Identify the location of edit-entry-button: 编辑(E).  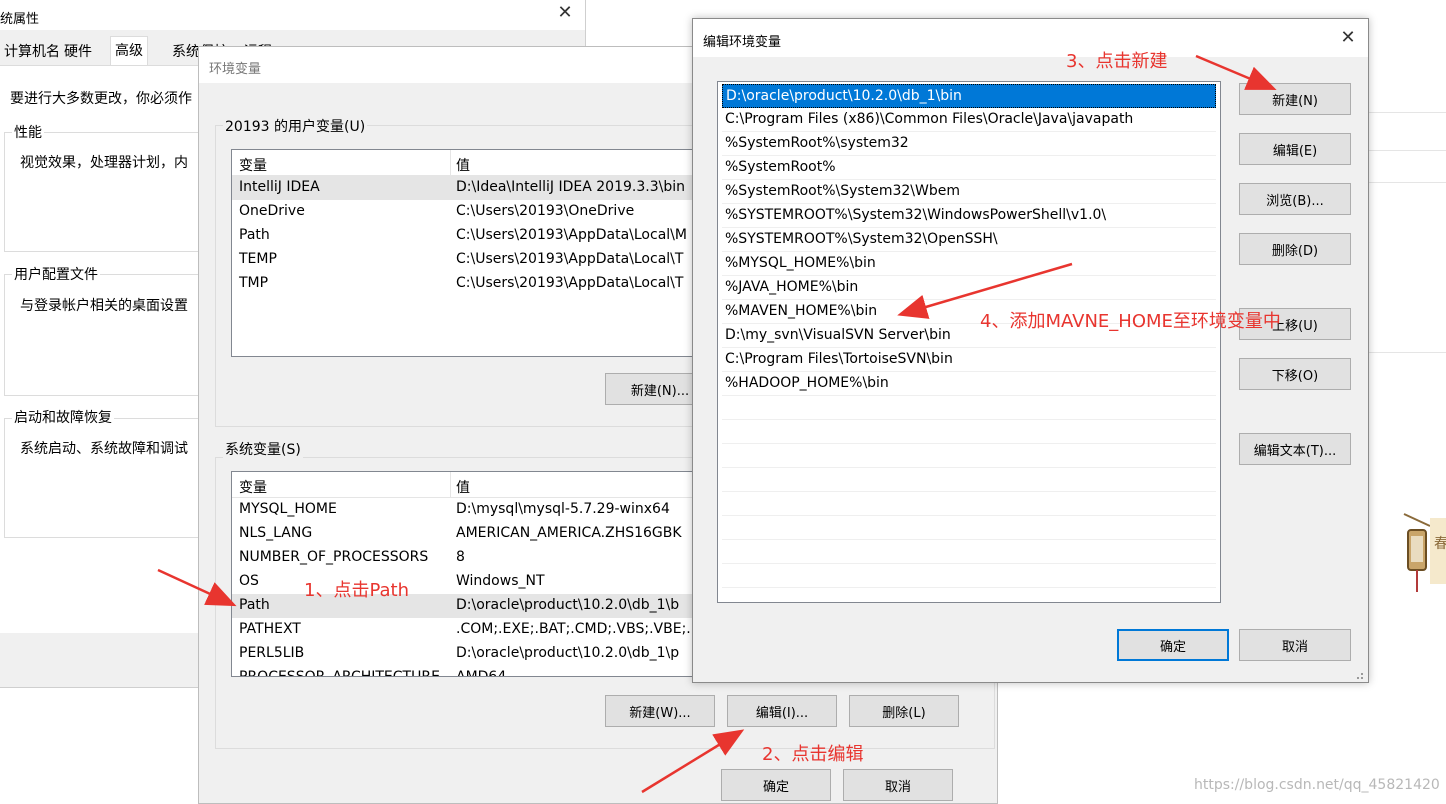
(1295, 149).